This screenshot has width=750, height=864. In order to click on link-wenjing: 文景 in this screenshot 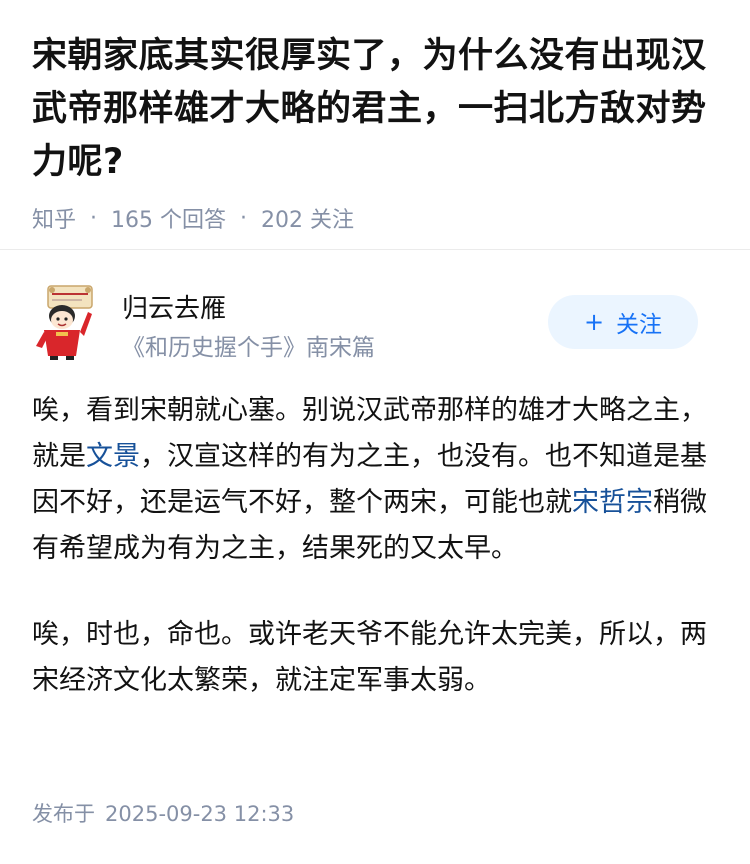, I will do `click(113, 456)`.